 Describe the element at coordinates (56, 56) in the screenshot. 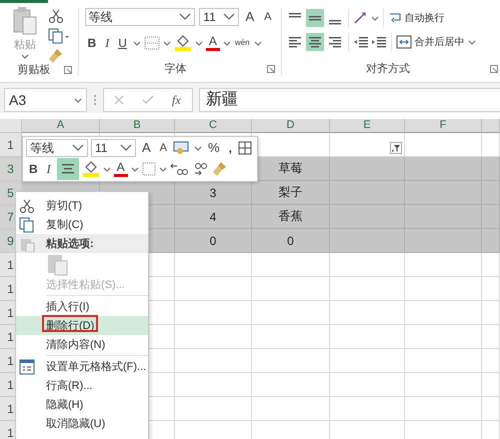

I see `brush-icon` at that location.